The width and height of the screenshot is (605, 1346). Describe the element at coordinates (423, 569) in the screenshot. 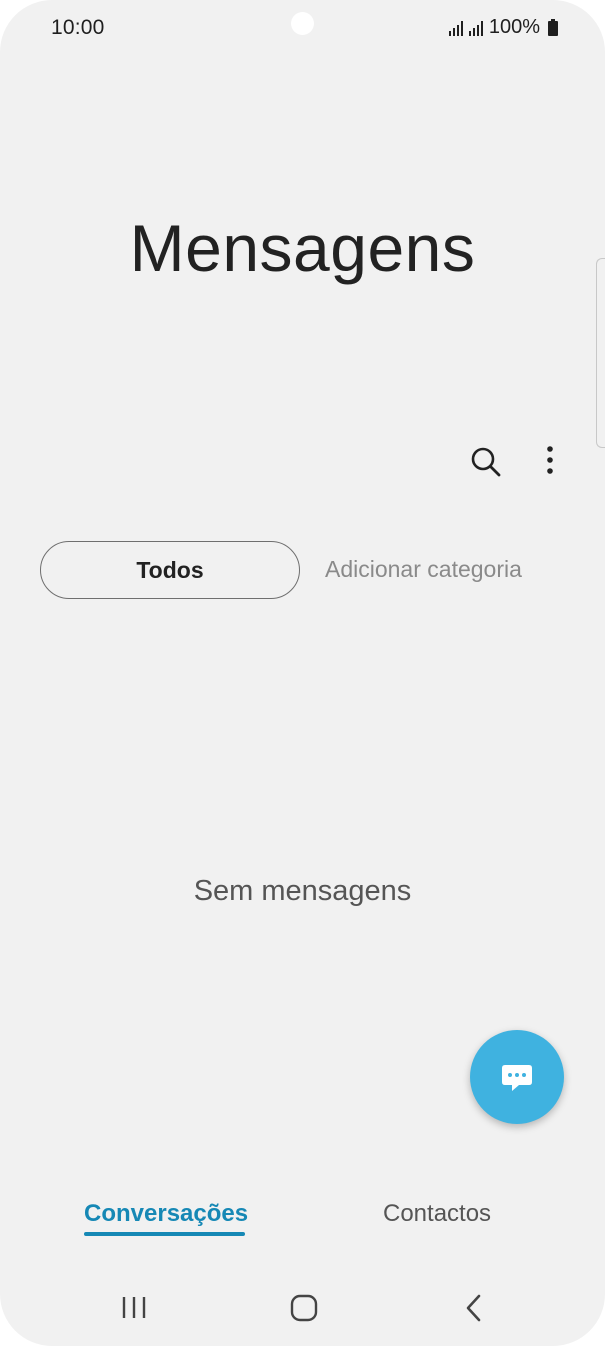

I see `add-category-button: Adicionar categoria` at that location.